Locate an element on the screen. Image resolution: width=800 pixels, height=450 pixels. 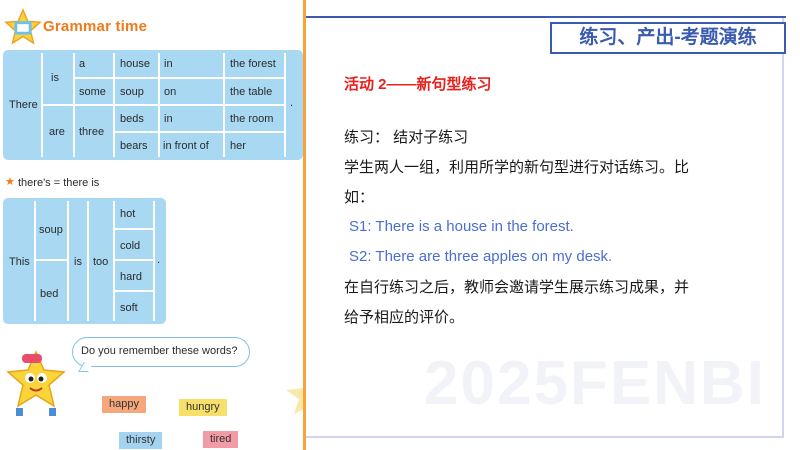
word-soup: soup is located at coordinates (132, 92).